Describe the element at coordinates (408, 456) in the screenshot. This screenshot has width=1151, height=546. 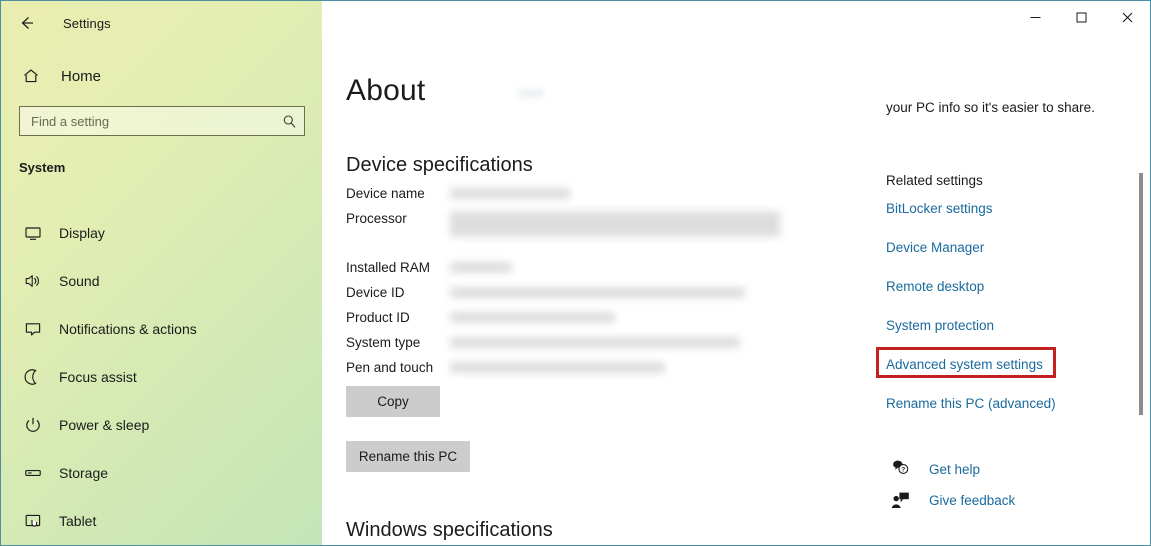
I see `rename-this-pc-button: Rename this PC` at that location.